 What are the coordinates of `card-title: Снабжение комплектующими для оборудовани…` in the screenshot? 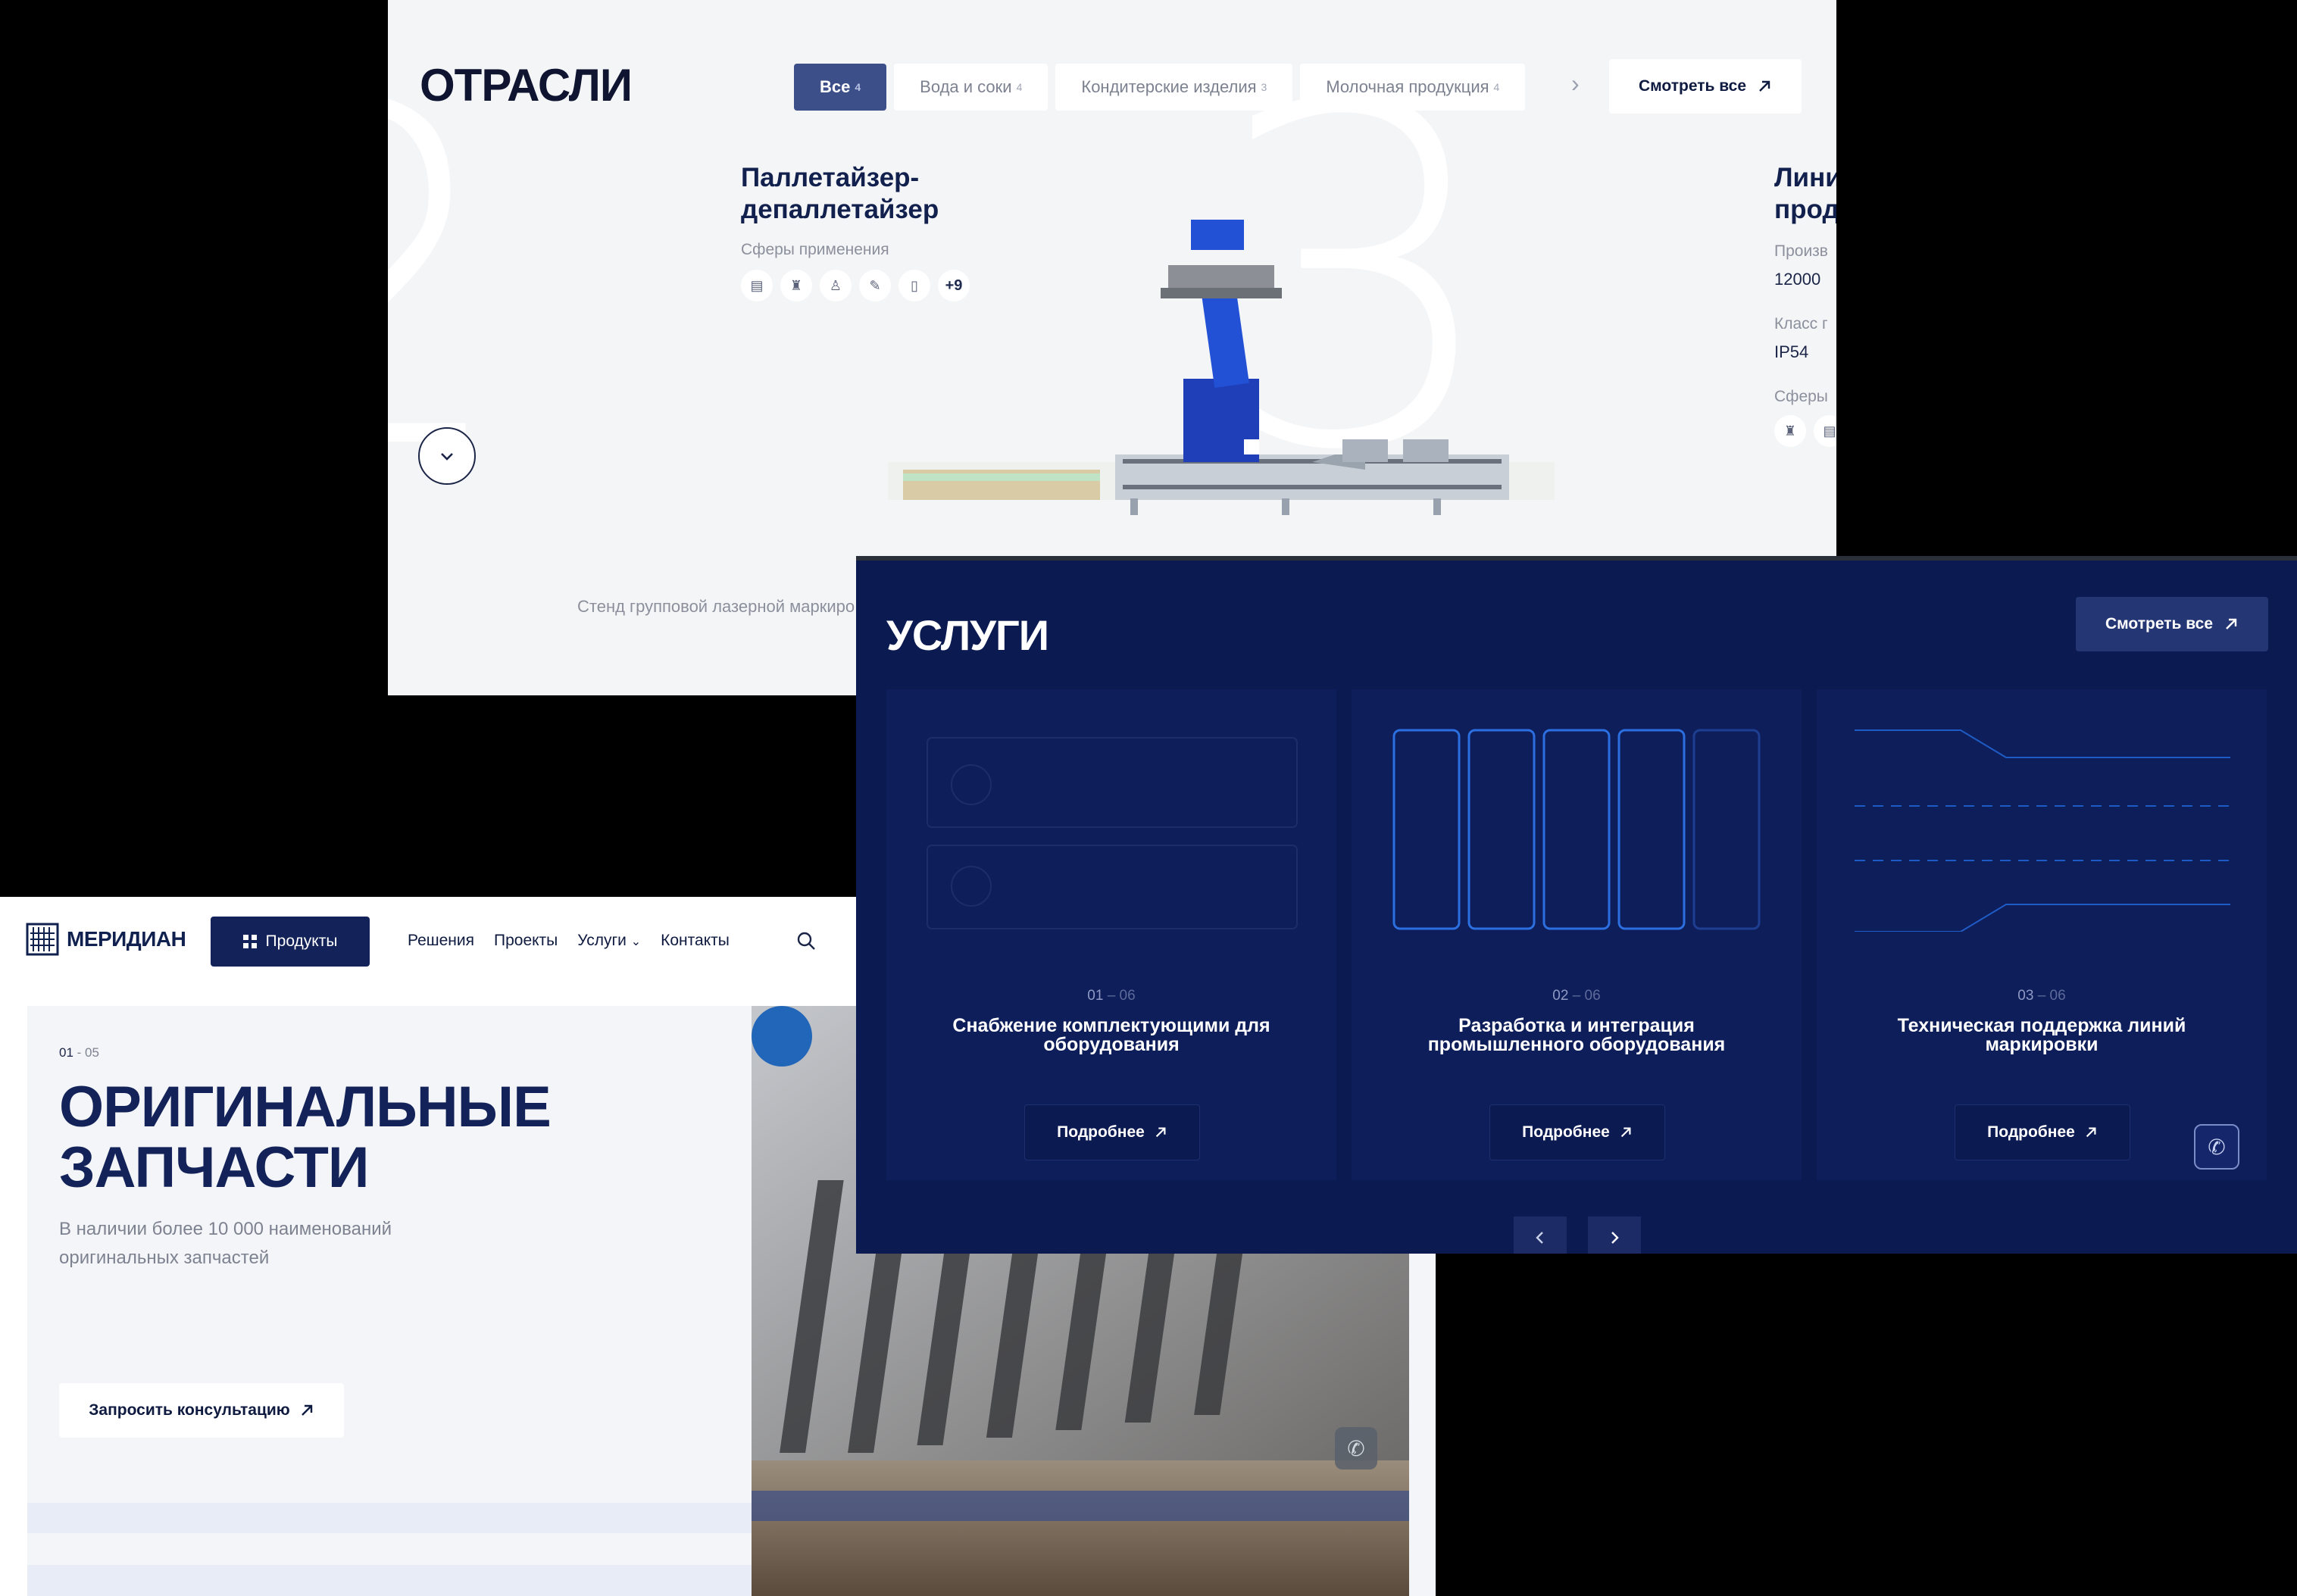 It's located at (1111, 1035).